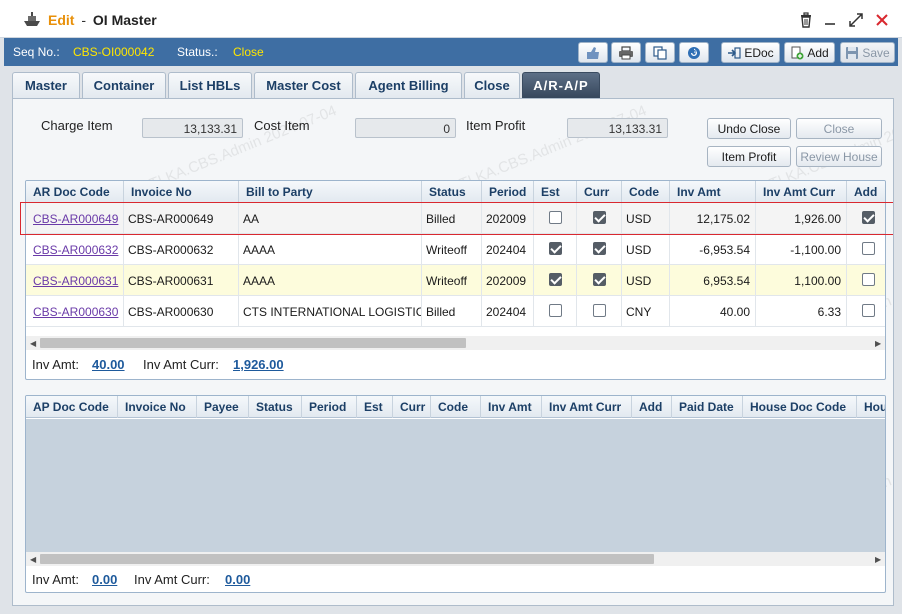  What do you see at coordinates (830, 20) in the screenshot?
I see `minimize-icon` at bounding box center [830, 20].